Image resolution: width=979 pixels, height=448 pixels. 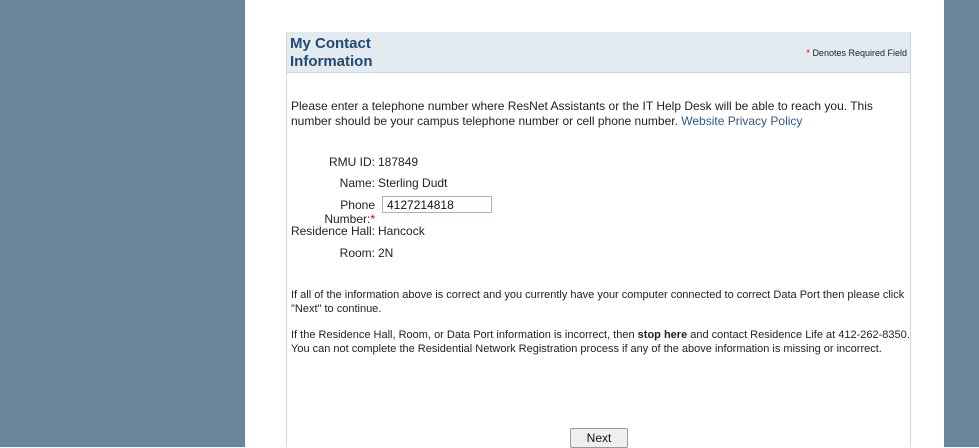 I want to click on page-title: My Contact Information, so click(x=331, y=52).